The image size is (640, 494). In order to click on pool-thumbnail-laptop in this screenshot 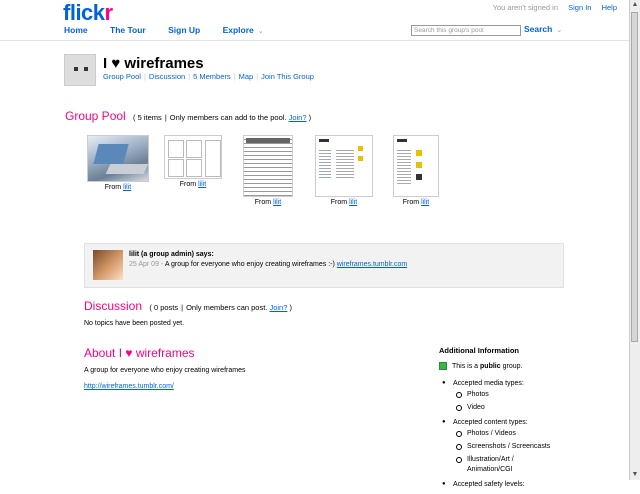, I will do `click(118, 158)`.